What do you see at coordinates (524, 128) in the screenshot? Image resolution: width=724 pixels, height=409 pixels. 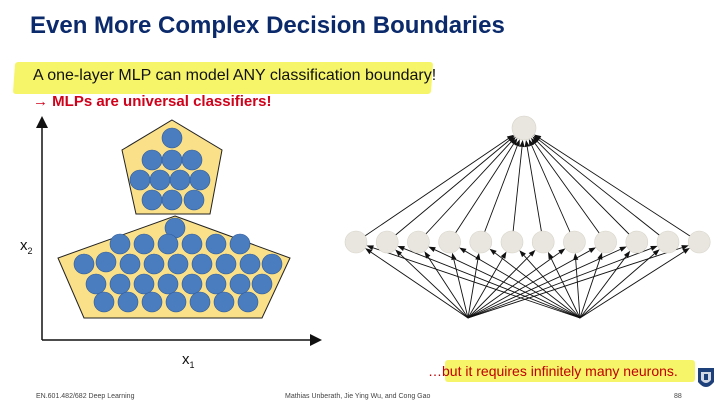 I see `output-neuron` at bounding box center [524, 128].